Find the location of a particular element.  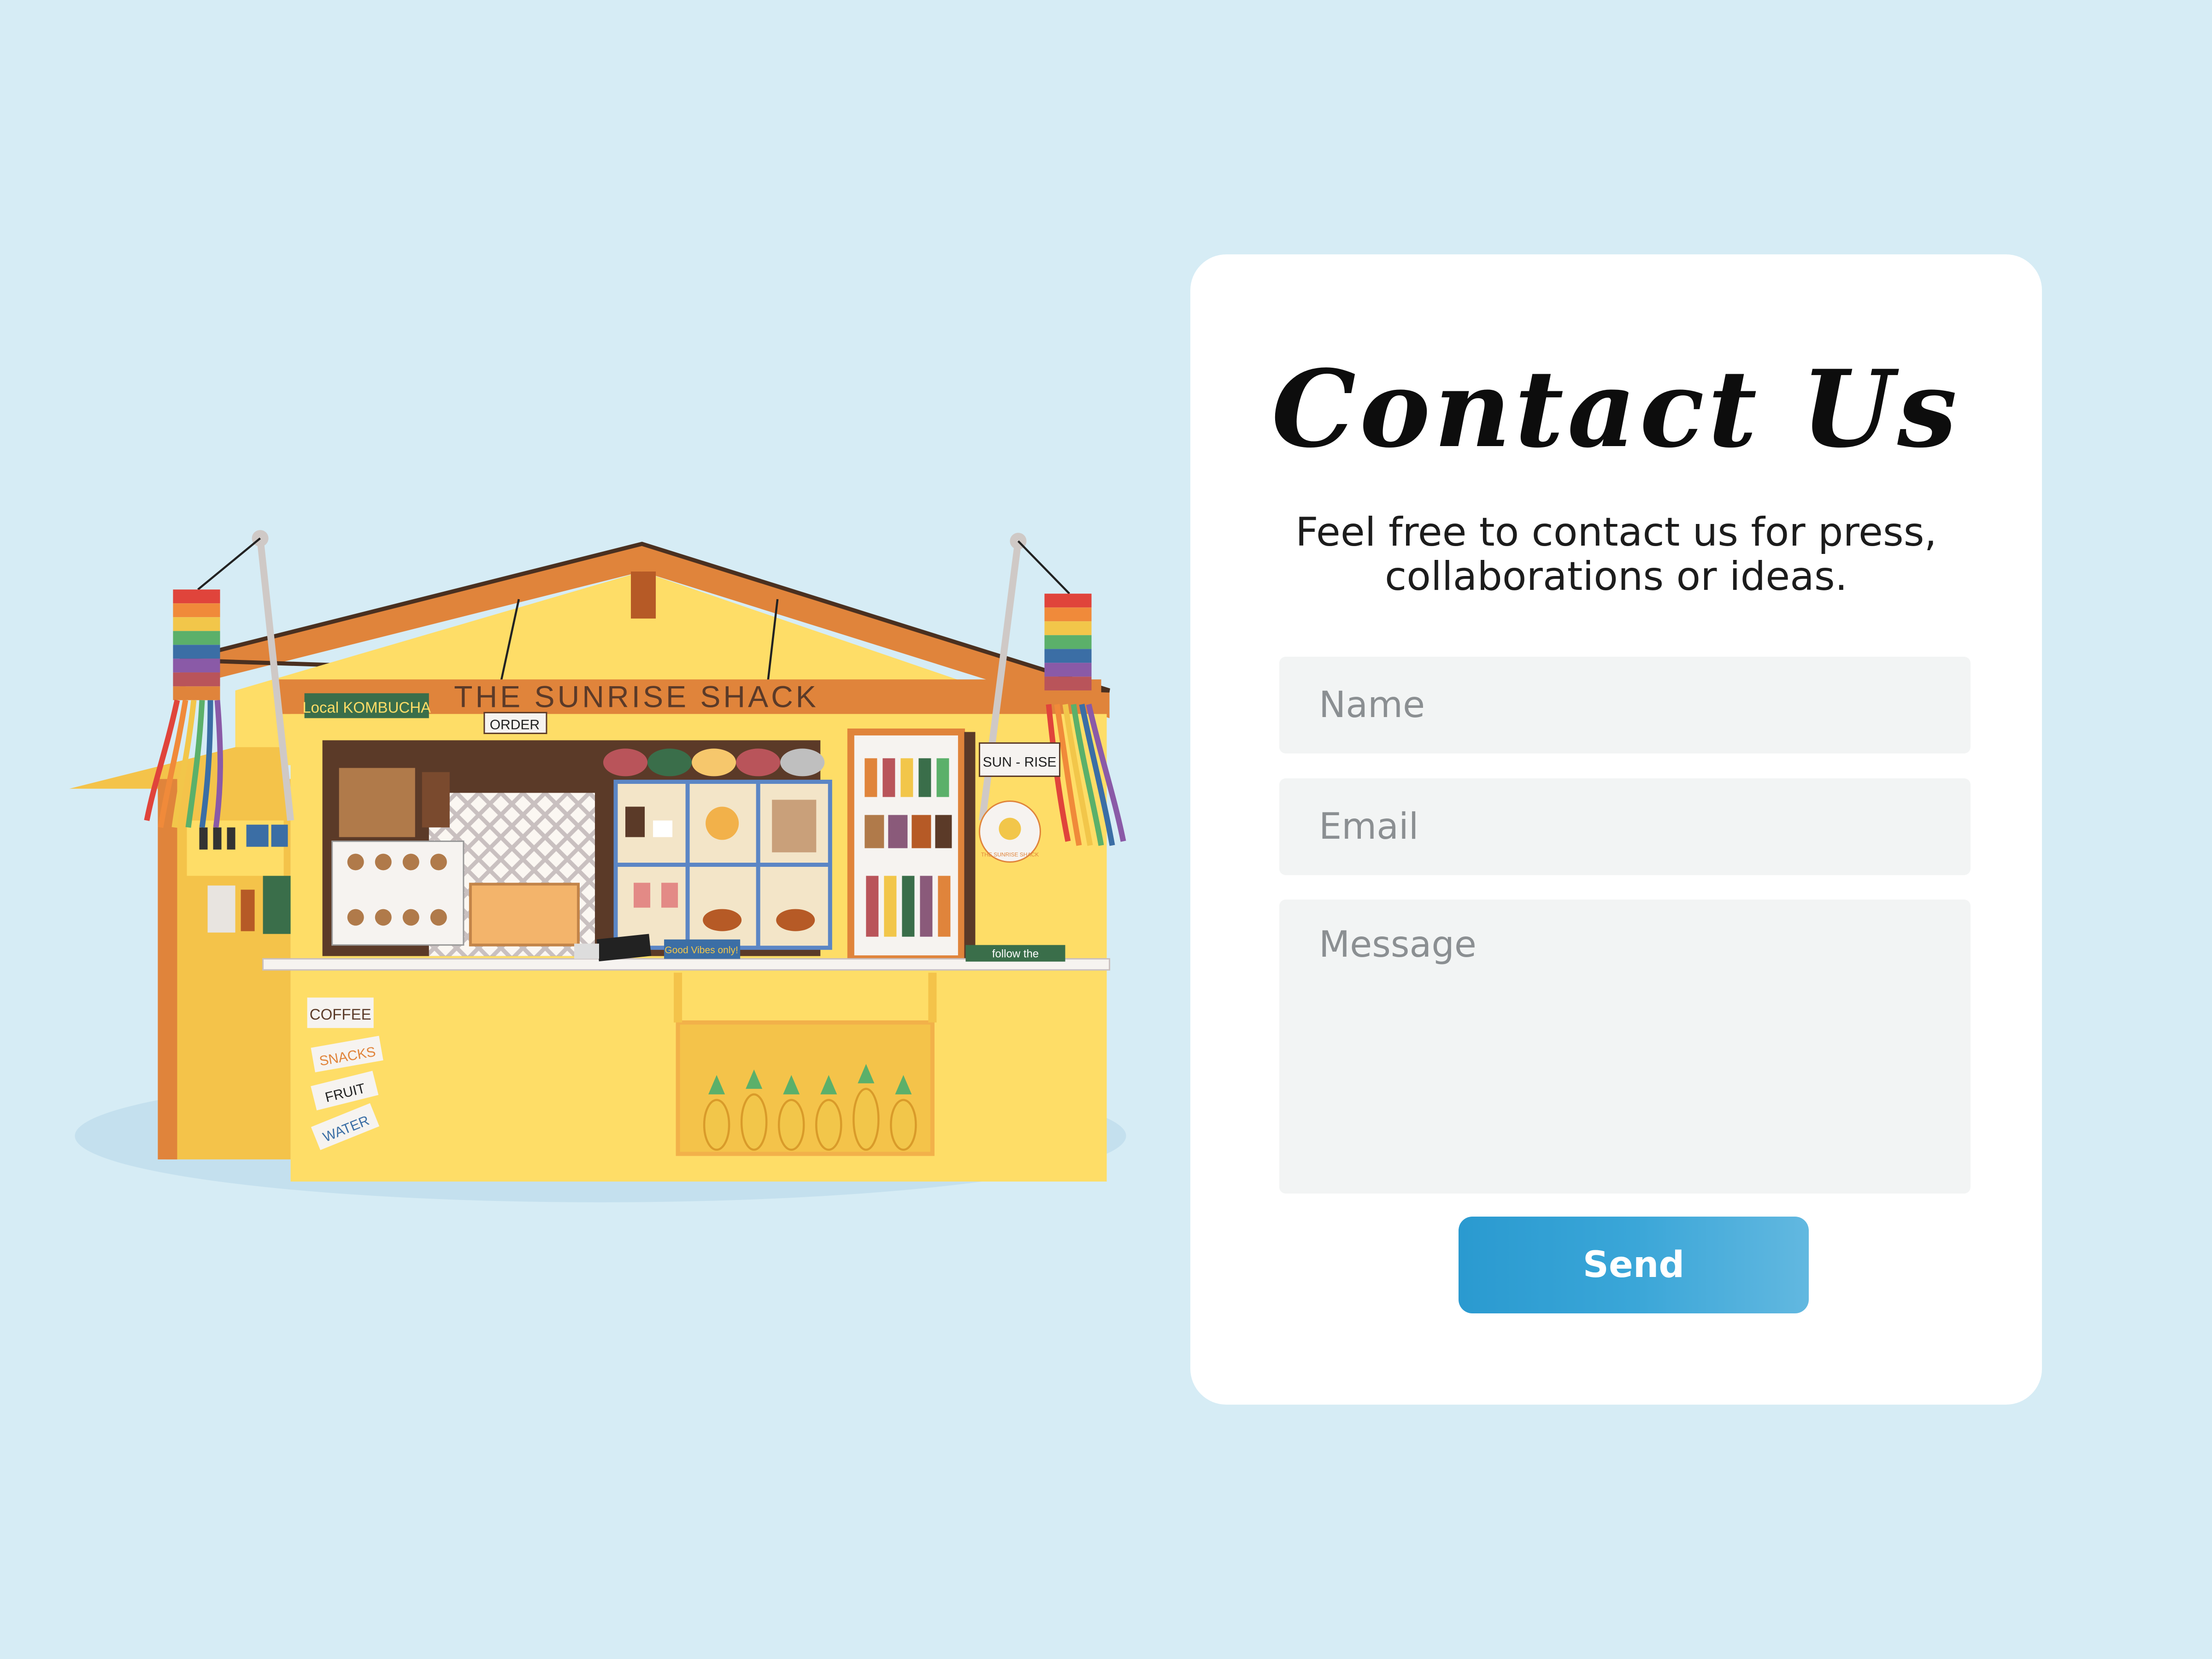

send-button: Send is located at coordinates (1634, 1265).